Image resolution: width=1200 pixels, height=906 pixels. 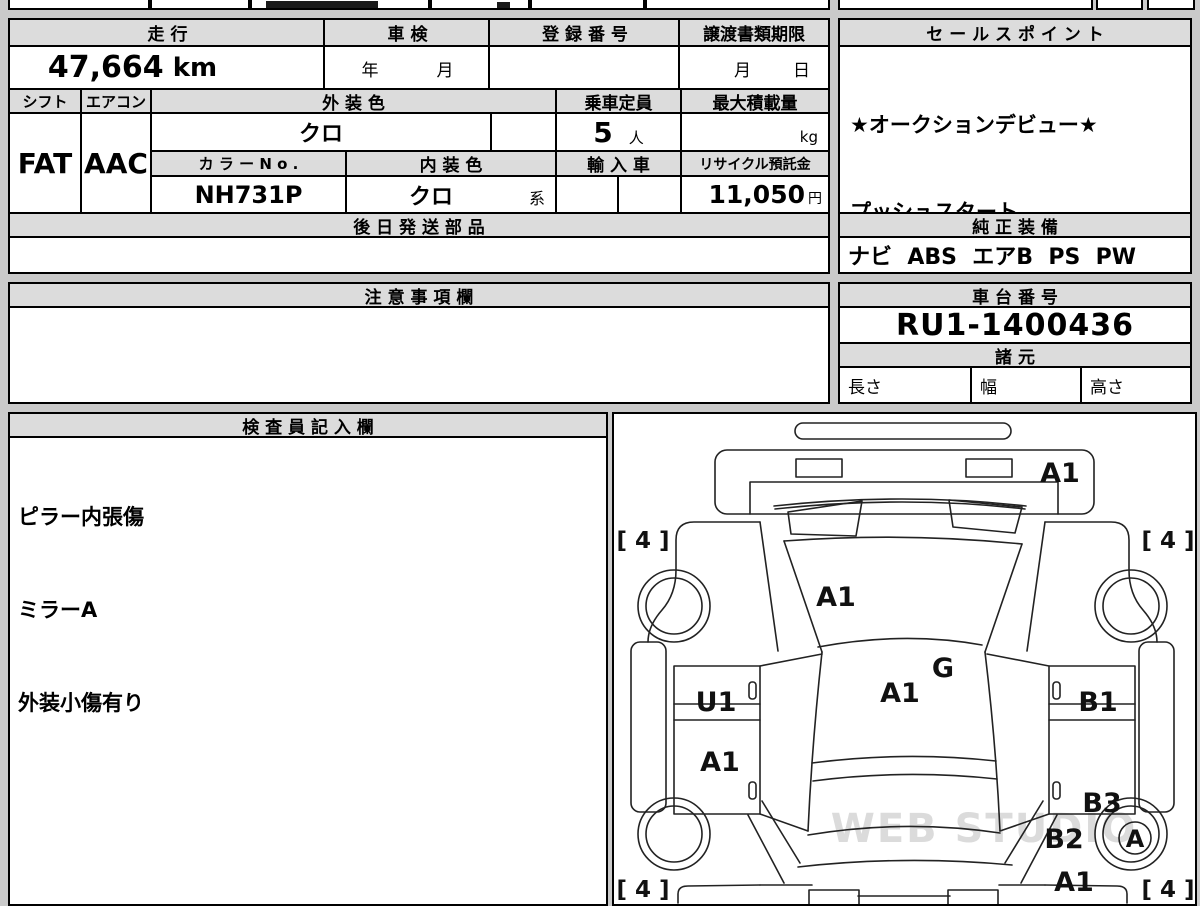 What do you see at coordinates (1015, 355) in the screenshot?
I see `specs-header: 諸 元` at bounding box center [1015, 355].